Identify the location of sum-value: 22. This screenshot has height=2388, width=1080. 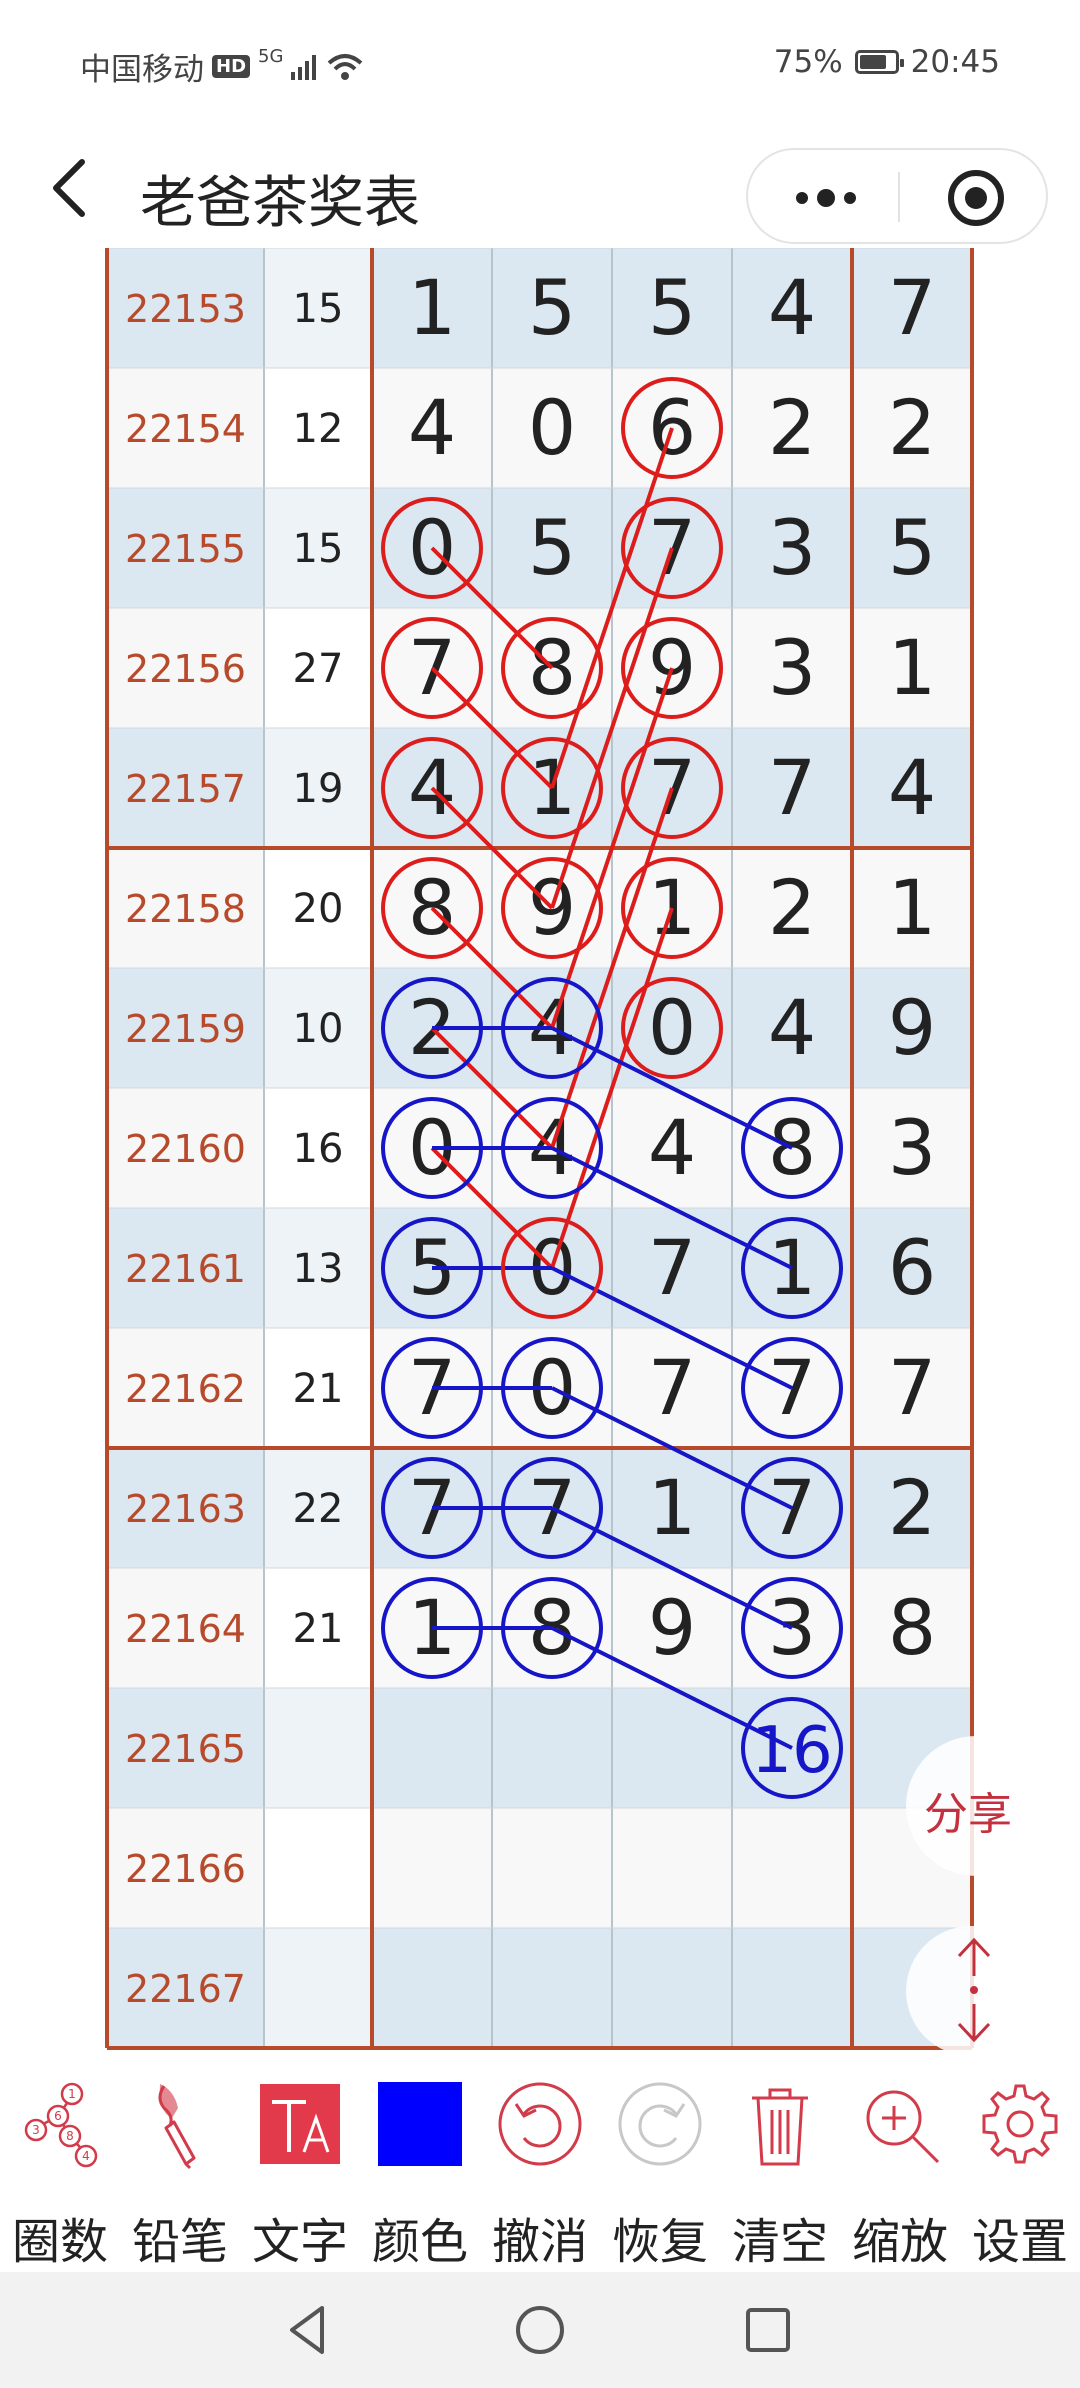
(318, 1509).